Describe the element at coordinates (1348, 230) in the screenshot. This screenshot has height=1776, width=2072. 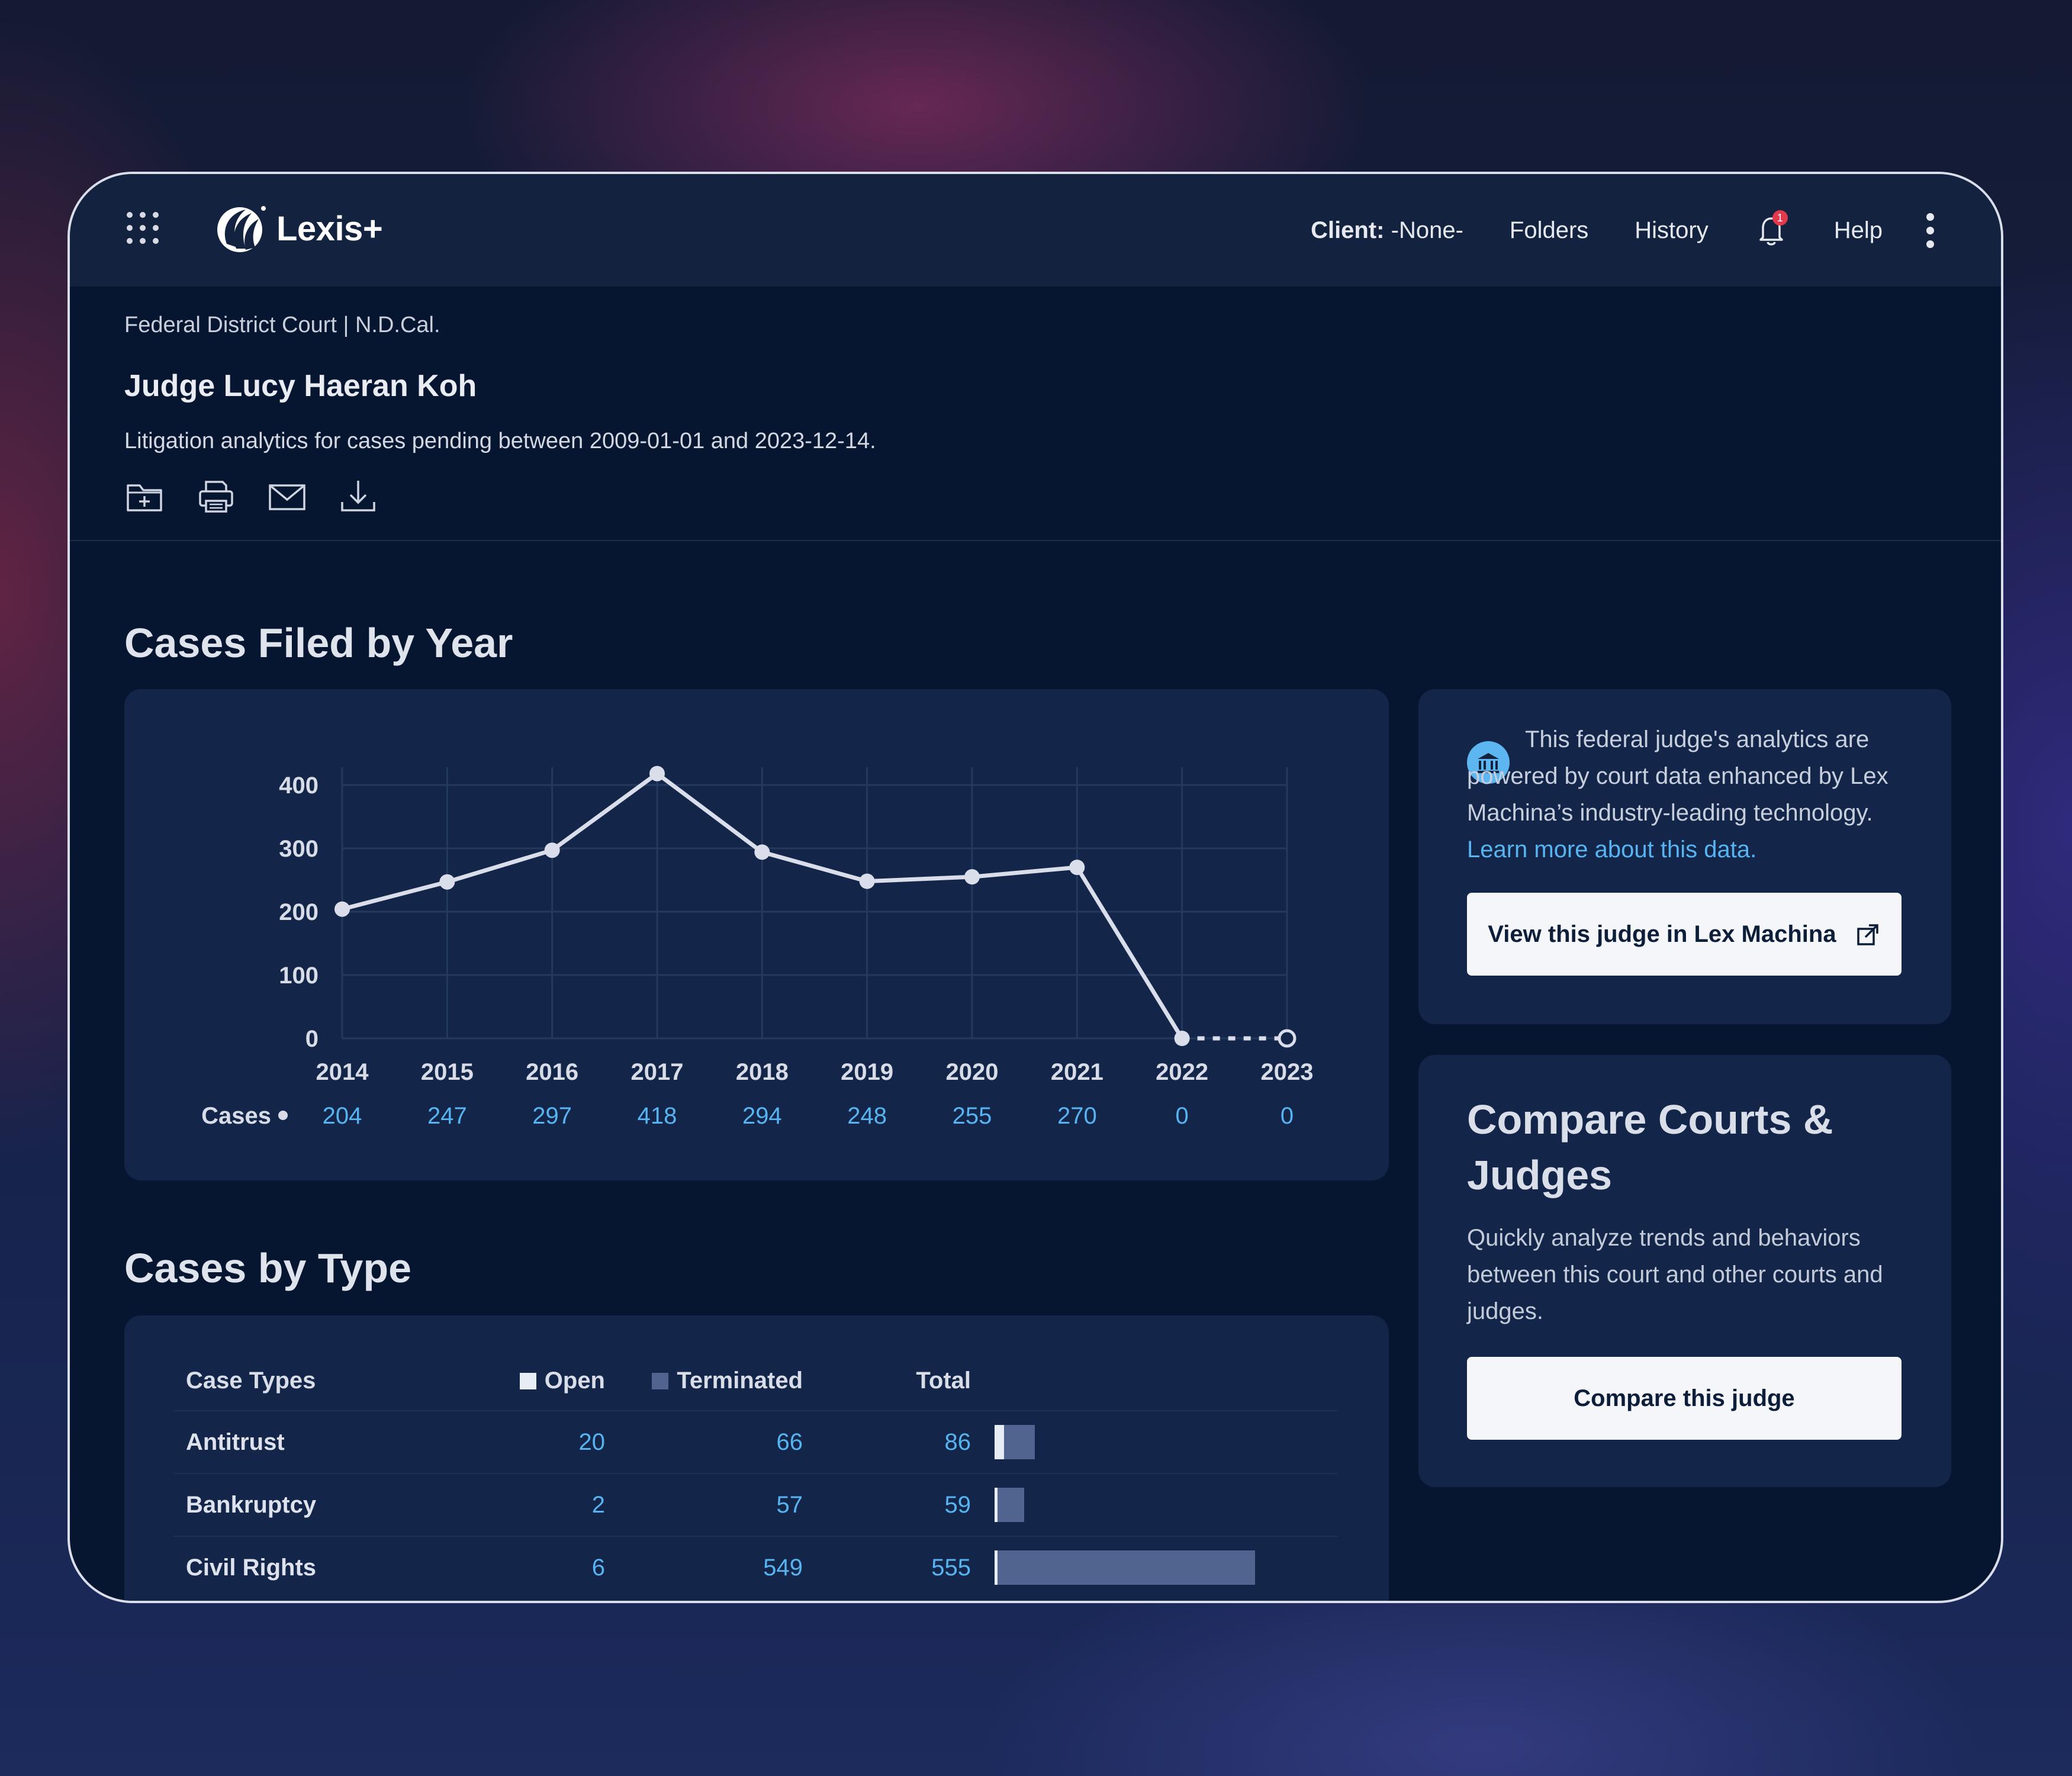
I see `client-label: Client:` at that location.